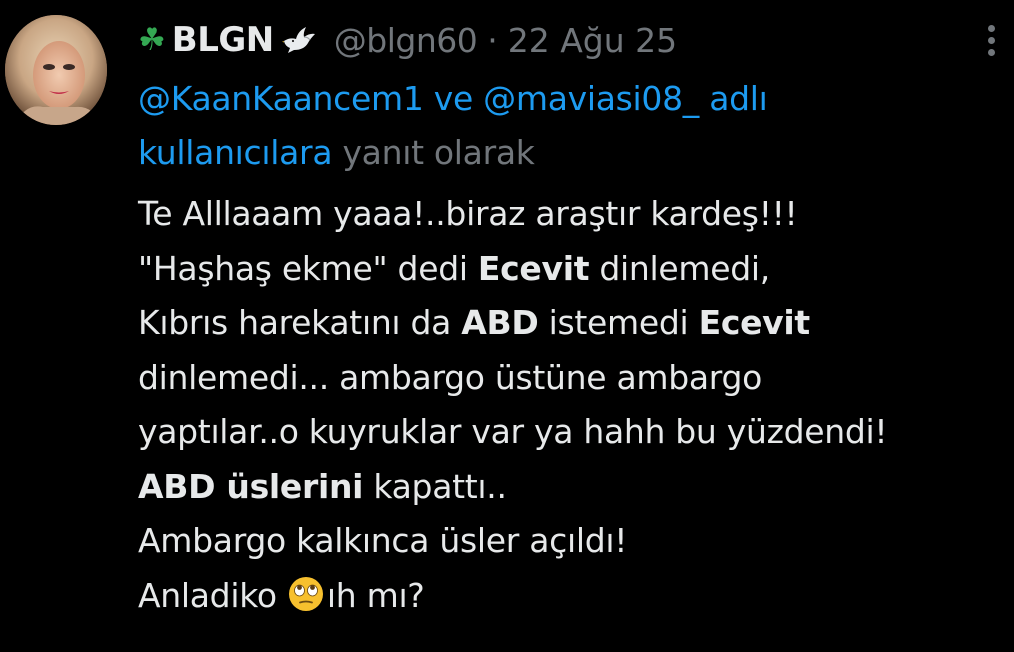 Image resolution: width=1014 pixels, height=652 pixels. I want to click on text-span: ıh mı?, so click(375, 595).